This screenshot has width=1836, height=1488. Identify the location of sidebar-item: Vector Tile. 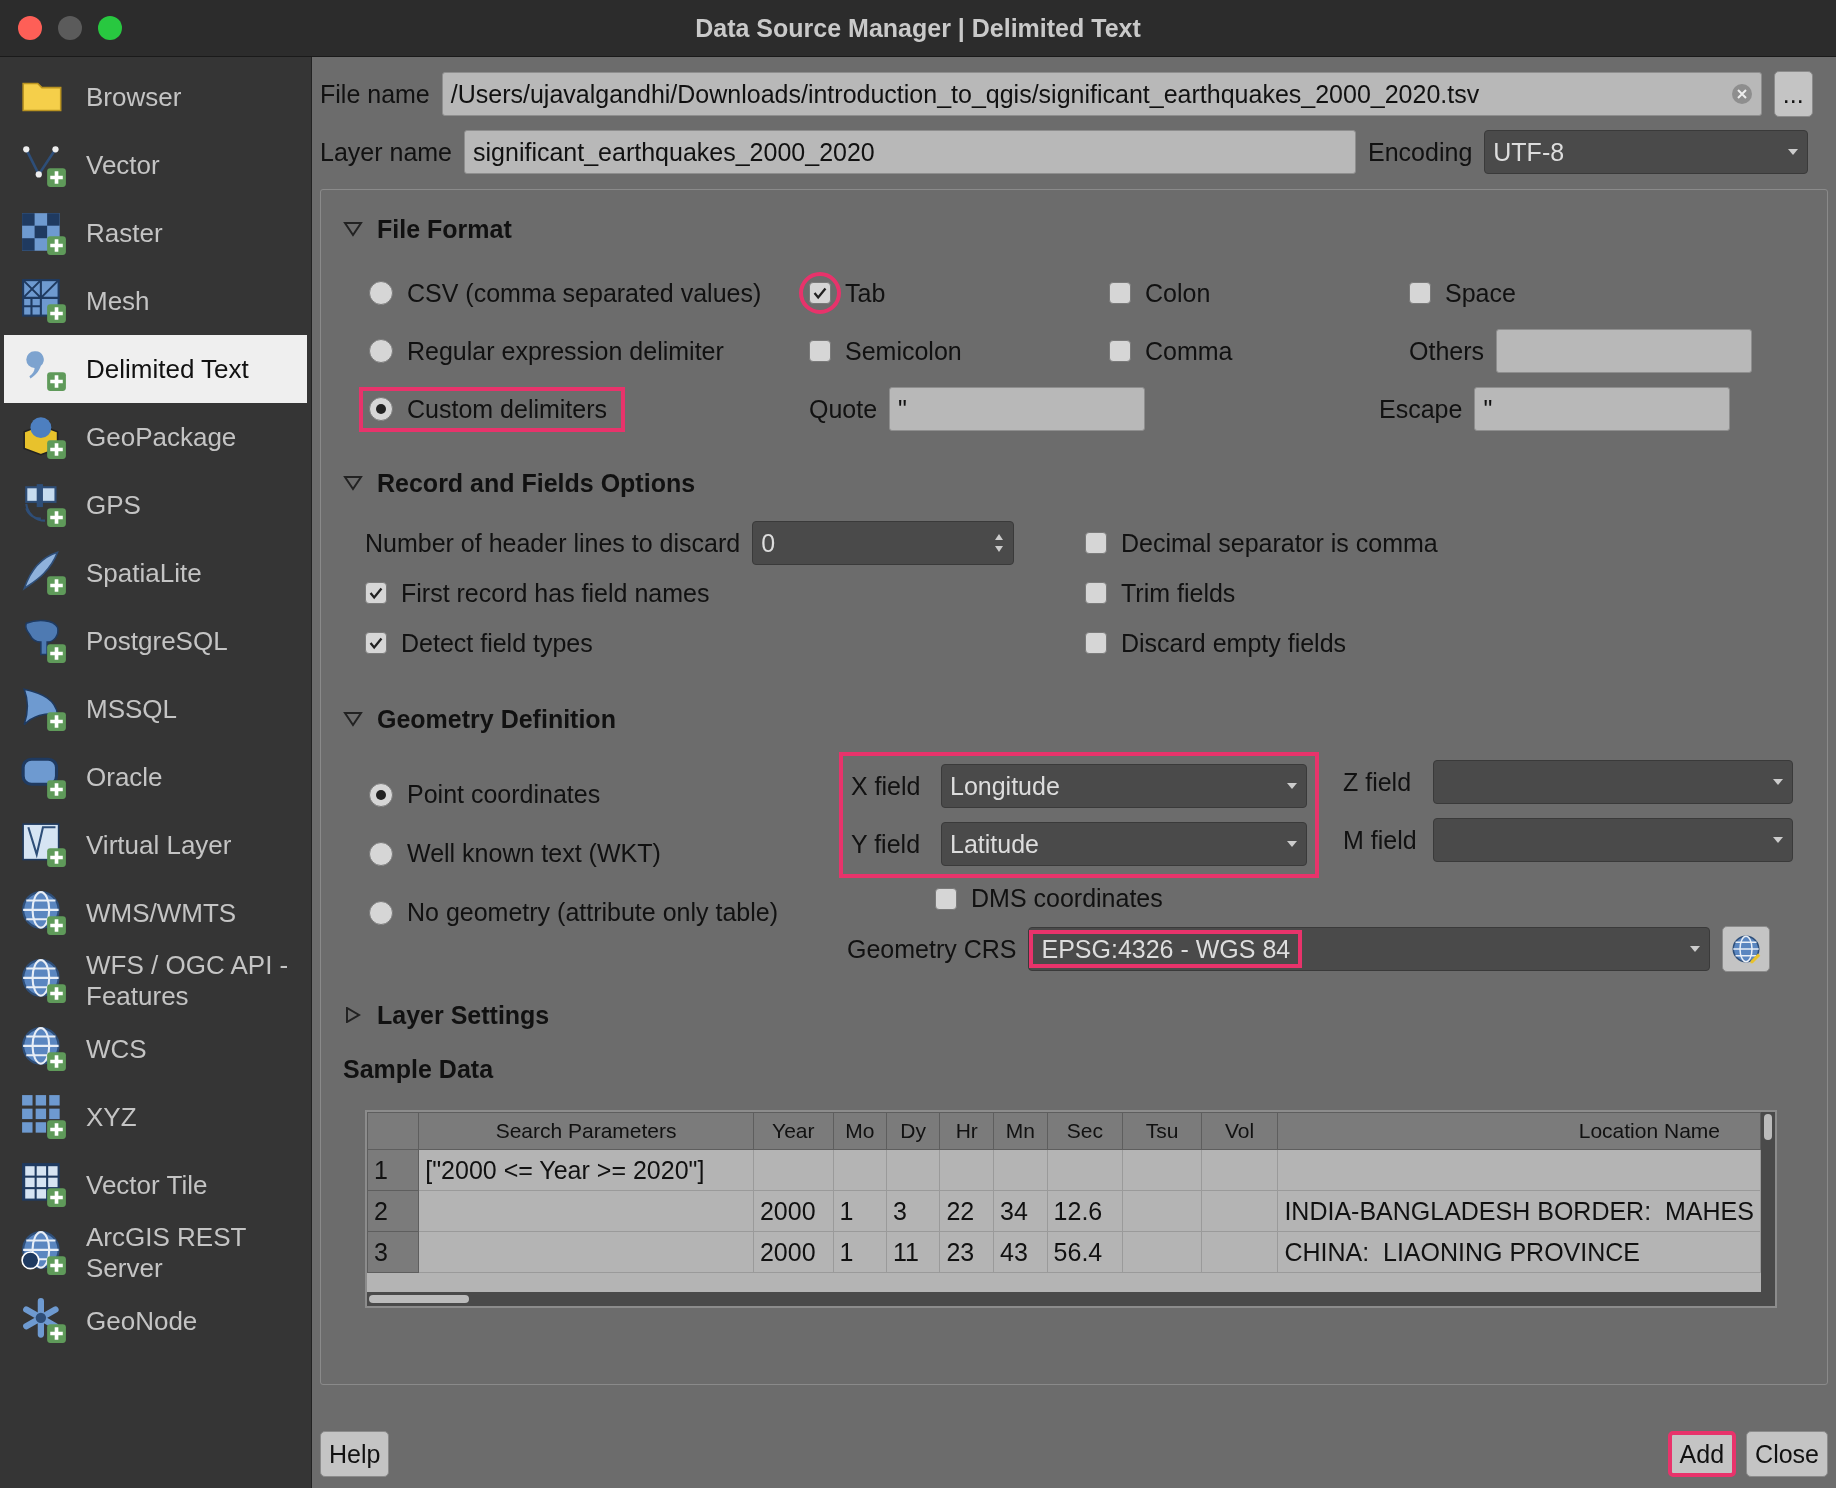
(155, 1185).